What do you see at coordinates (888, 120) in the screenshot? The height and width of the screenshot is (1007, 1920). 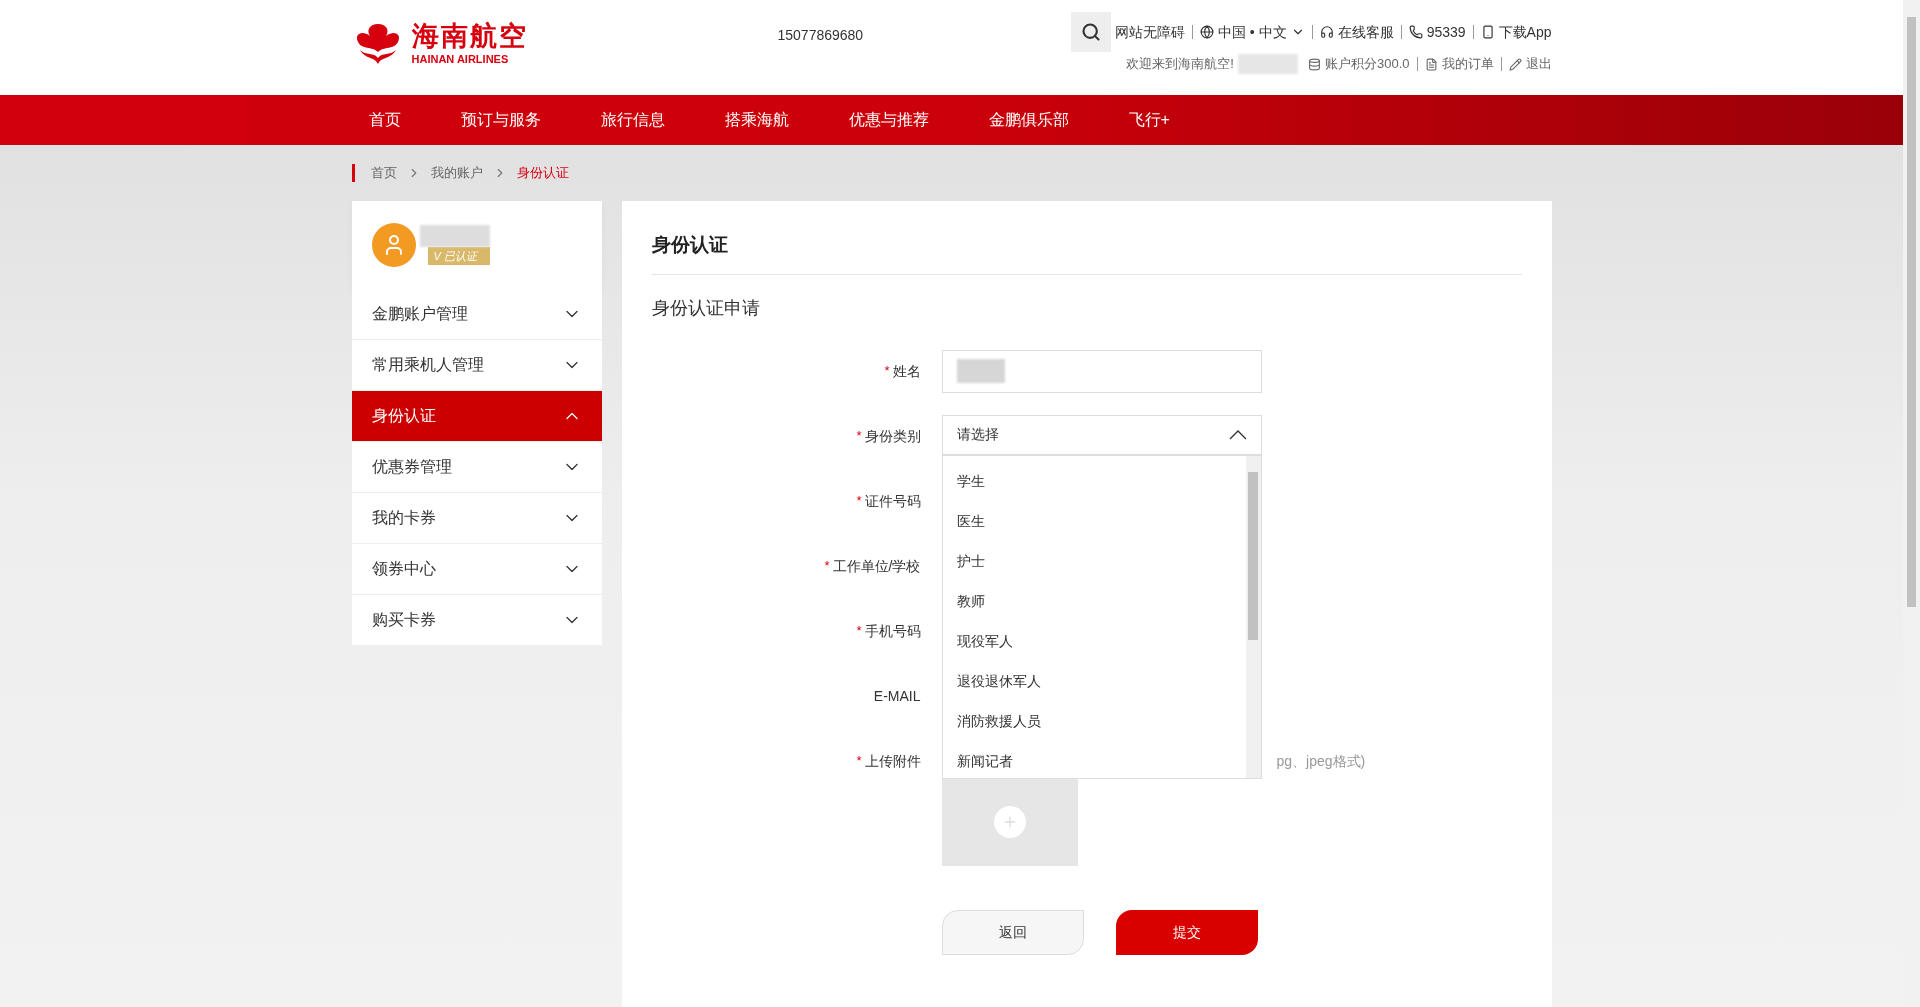 I see `nav-link: 优惠与推荐` at bounding box center [888, 120].